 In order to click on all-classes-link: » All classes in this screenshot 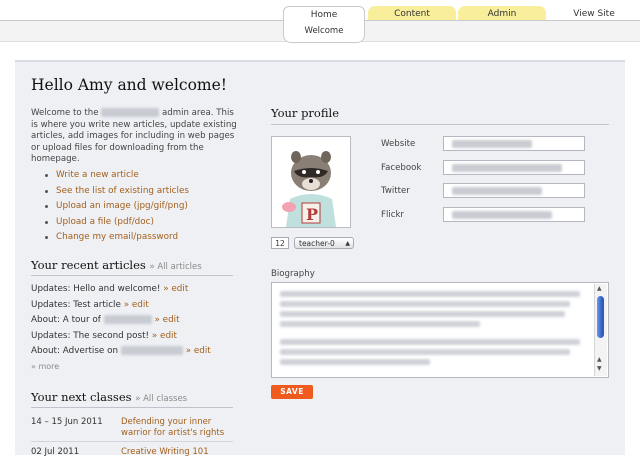, I will do `click(161, 399)`.